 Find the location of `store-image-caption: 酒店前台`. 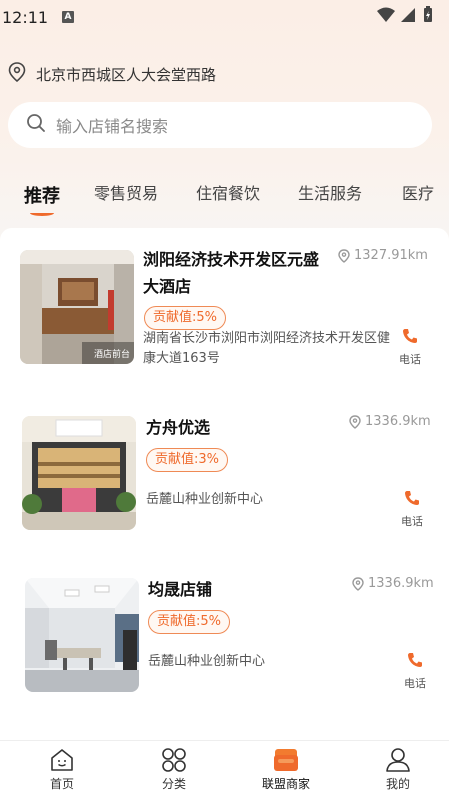

store-image-caption: 酒店前台 is located at coordinates (111, 355).